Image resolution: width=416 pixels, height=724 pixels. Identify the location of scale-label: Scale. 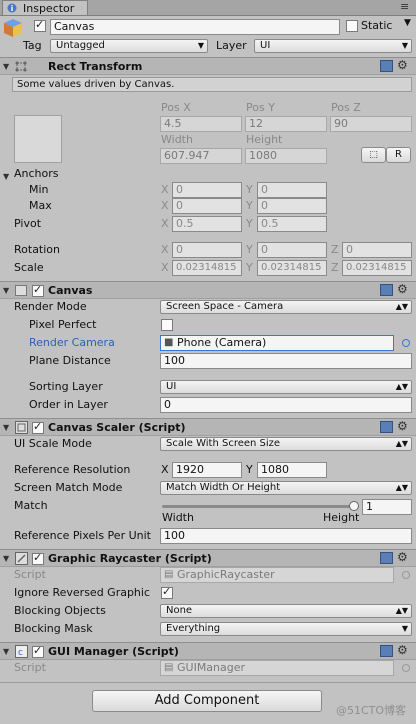
(29, 267).